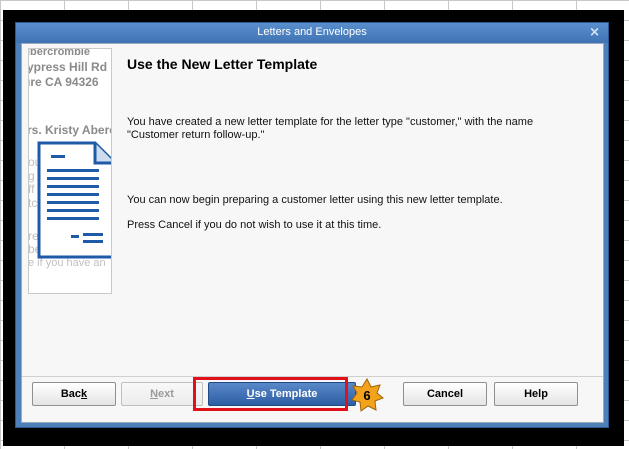  I want to click on highlight-box, so click(270, 394).